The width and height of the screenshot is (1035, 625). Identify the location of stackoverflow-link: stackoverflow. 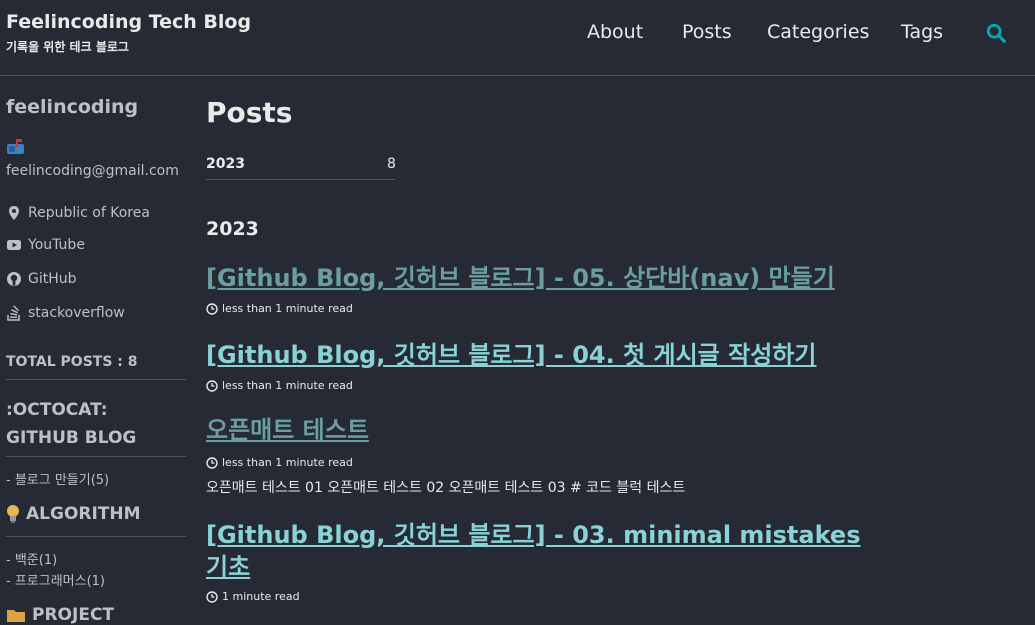
(65, 313).